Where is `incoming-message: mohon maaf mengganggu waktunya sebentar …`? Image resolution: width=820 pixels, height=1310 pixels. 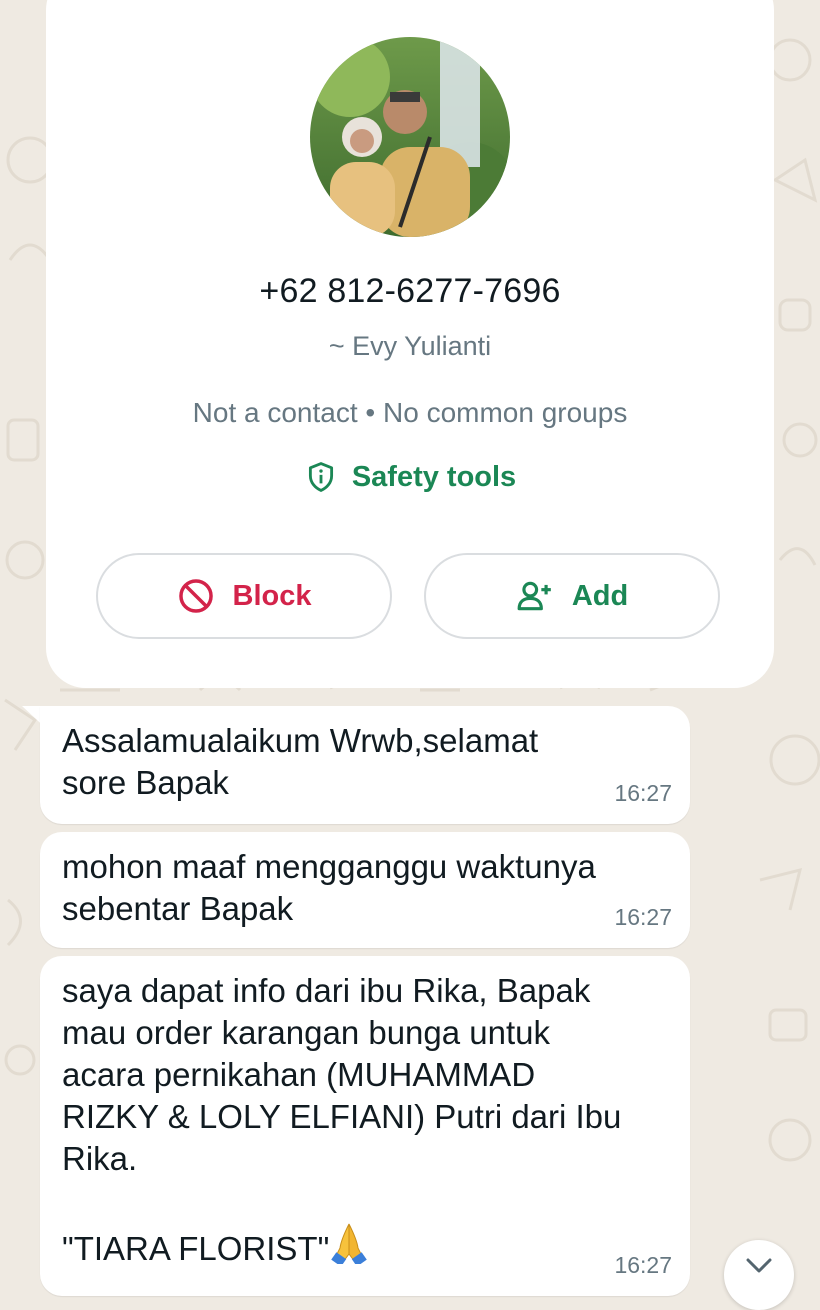 incoming-message: mohon maaf mengganggu waktunya sebentar … is located at coordinates (365, 890).